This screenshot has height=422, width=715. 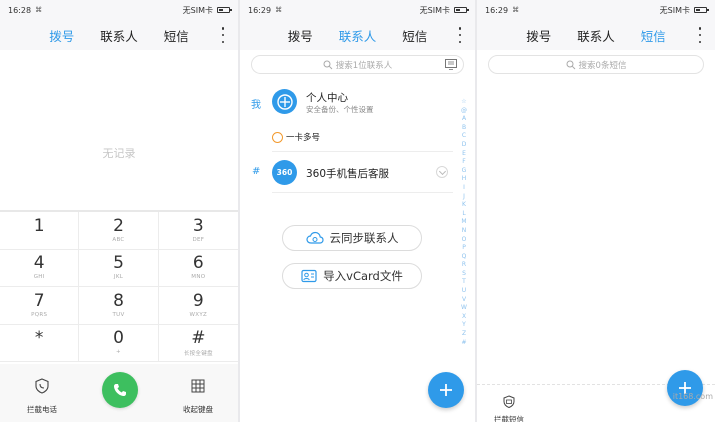 What do you see at coordinates (464, 128) in the screenshot?
I see `alphabet-index-item: B` at bounding box center [464, 128].